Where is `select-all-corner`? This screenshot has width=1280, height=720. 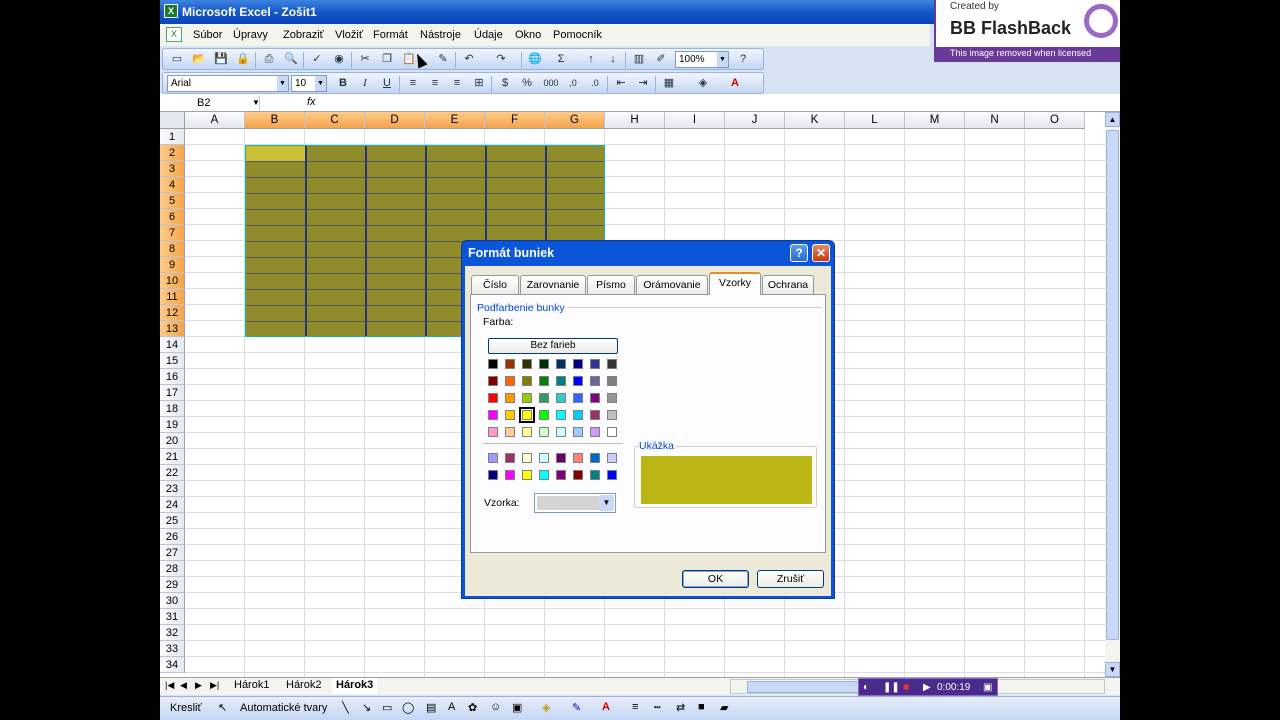
select-all-corner is located at coordinates (172, 120).